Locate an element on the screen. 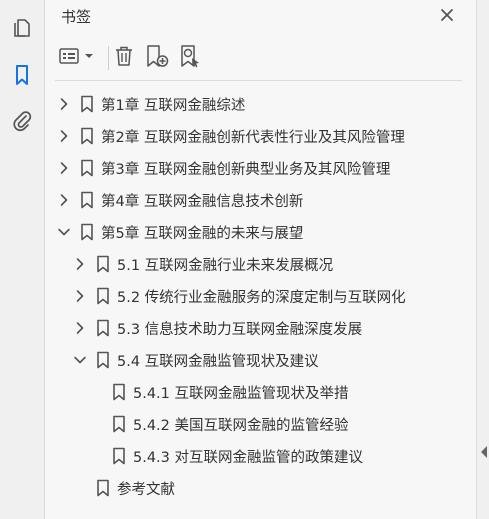 The height and width of the screenshot is (519, 489). delete-icon is located at coordinates (124, 58).